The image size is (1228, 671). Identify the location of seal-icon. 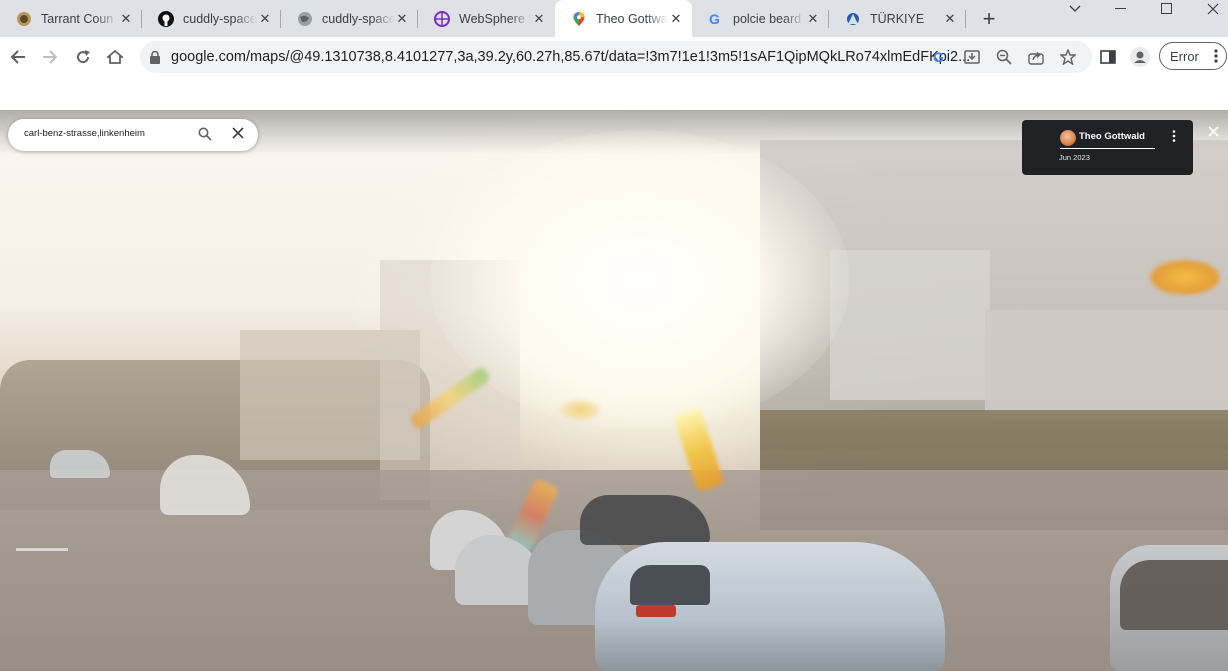
(24, 19).